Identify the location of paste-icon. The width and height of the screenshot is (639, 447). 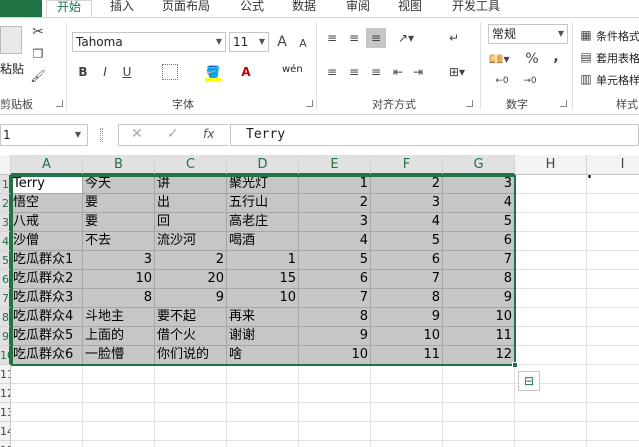
(11, 40).